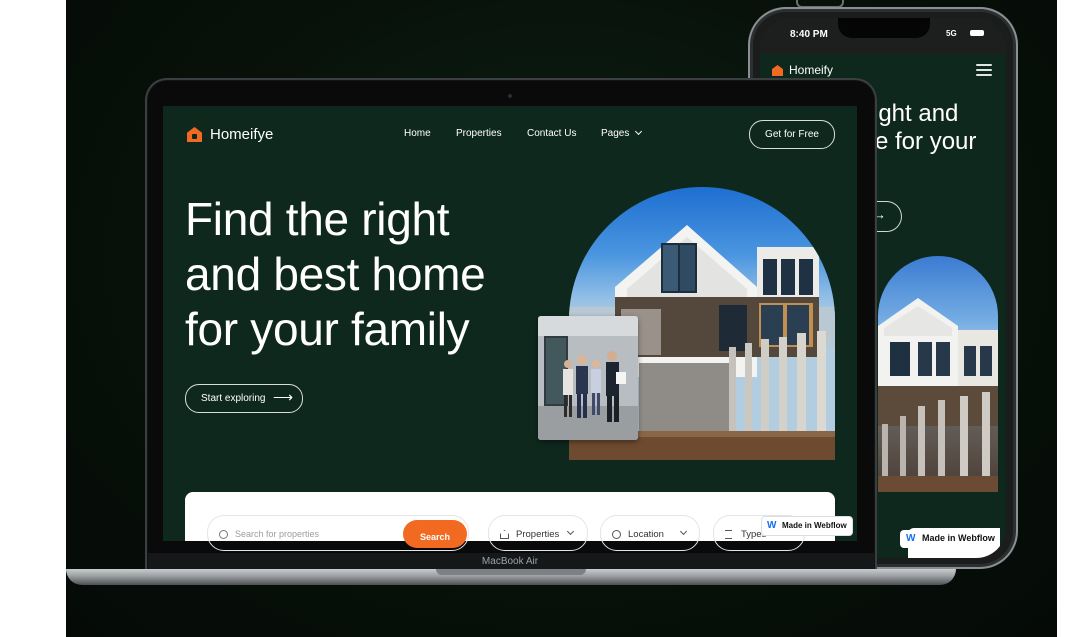  I want to click on laptop-camera, so click(510, 96).